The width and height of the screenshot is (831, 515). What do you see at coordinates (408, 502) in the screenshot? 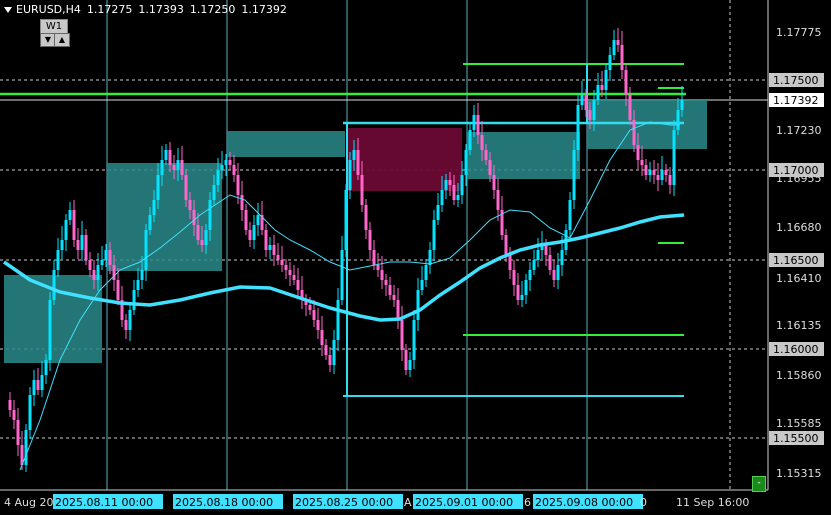
I see `time-label: A` at bounding box center [408, 502].